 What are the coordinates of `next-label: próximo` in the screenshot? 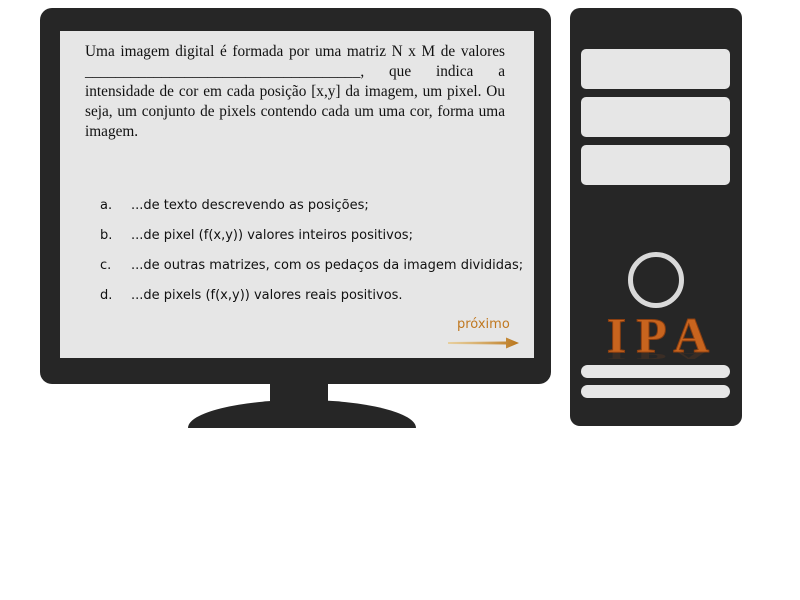 It's located at (483, 324).